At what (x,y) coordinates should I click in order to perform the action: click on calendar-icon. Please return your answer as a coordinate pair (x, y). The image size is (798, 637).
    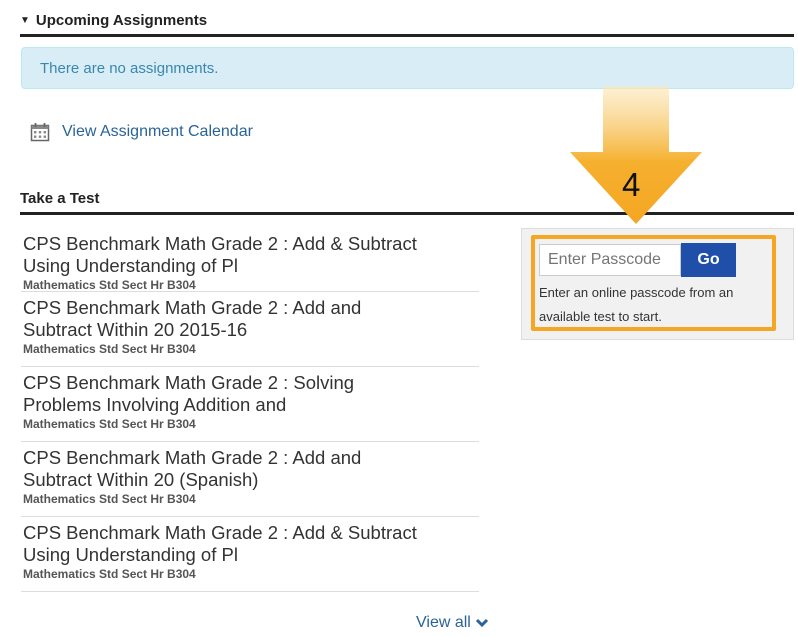
    Looking at the image, I should click on (40, 132).